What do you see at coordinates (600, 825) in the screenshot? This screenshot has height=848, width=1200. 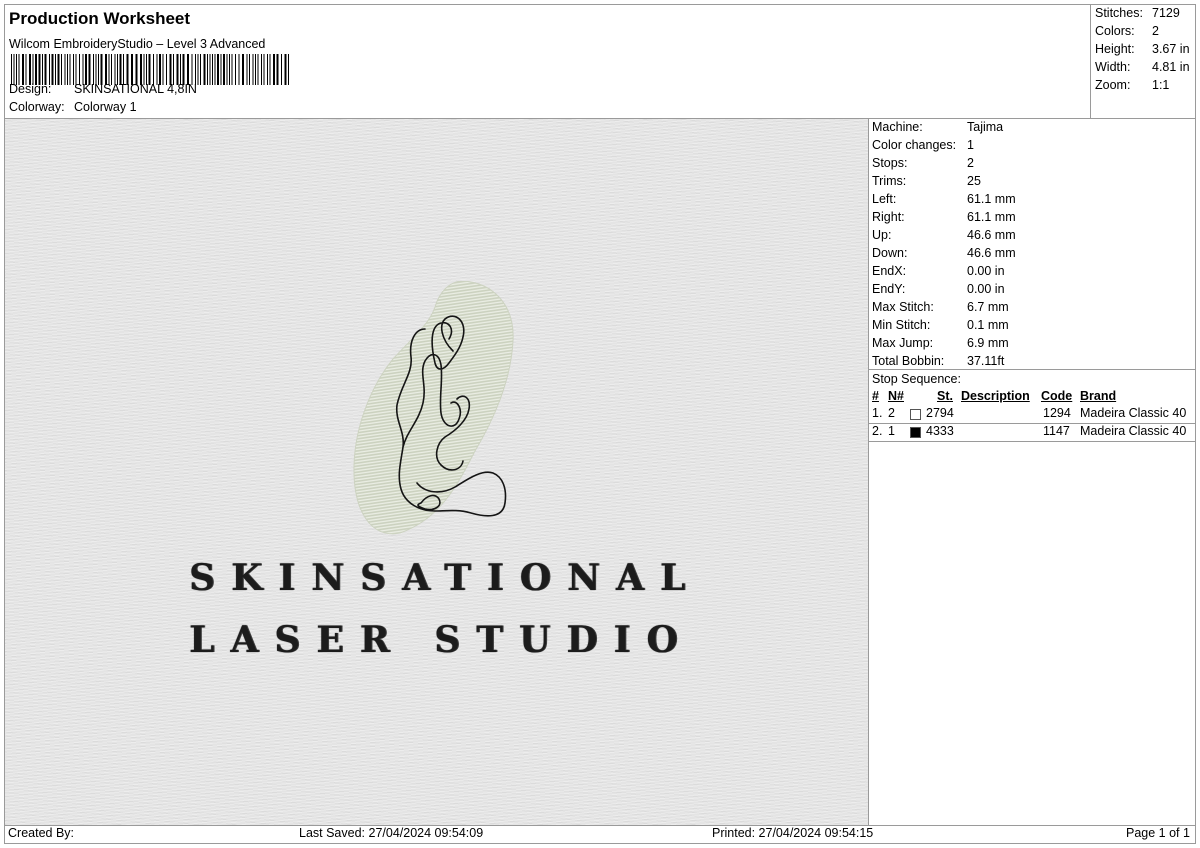 I see `footer-line` at bounding box center [600, 825].